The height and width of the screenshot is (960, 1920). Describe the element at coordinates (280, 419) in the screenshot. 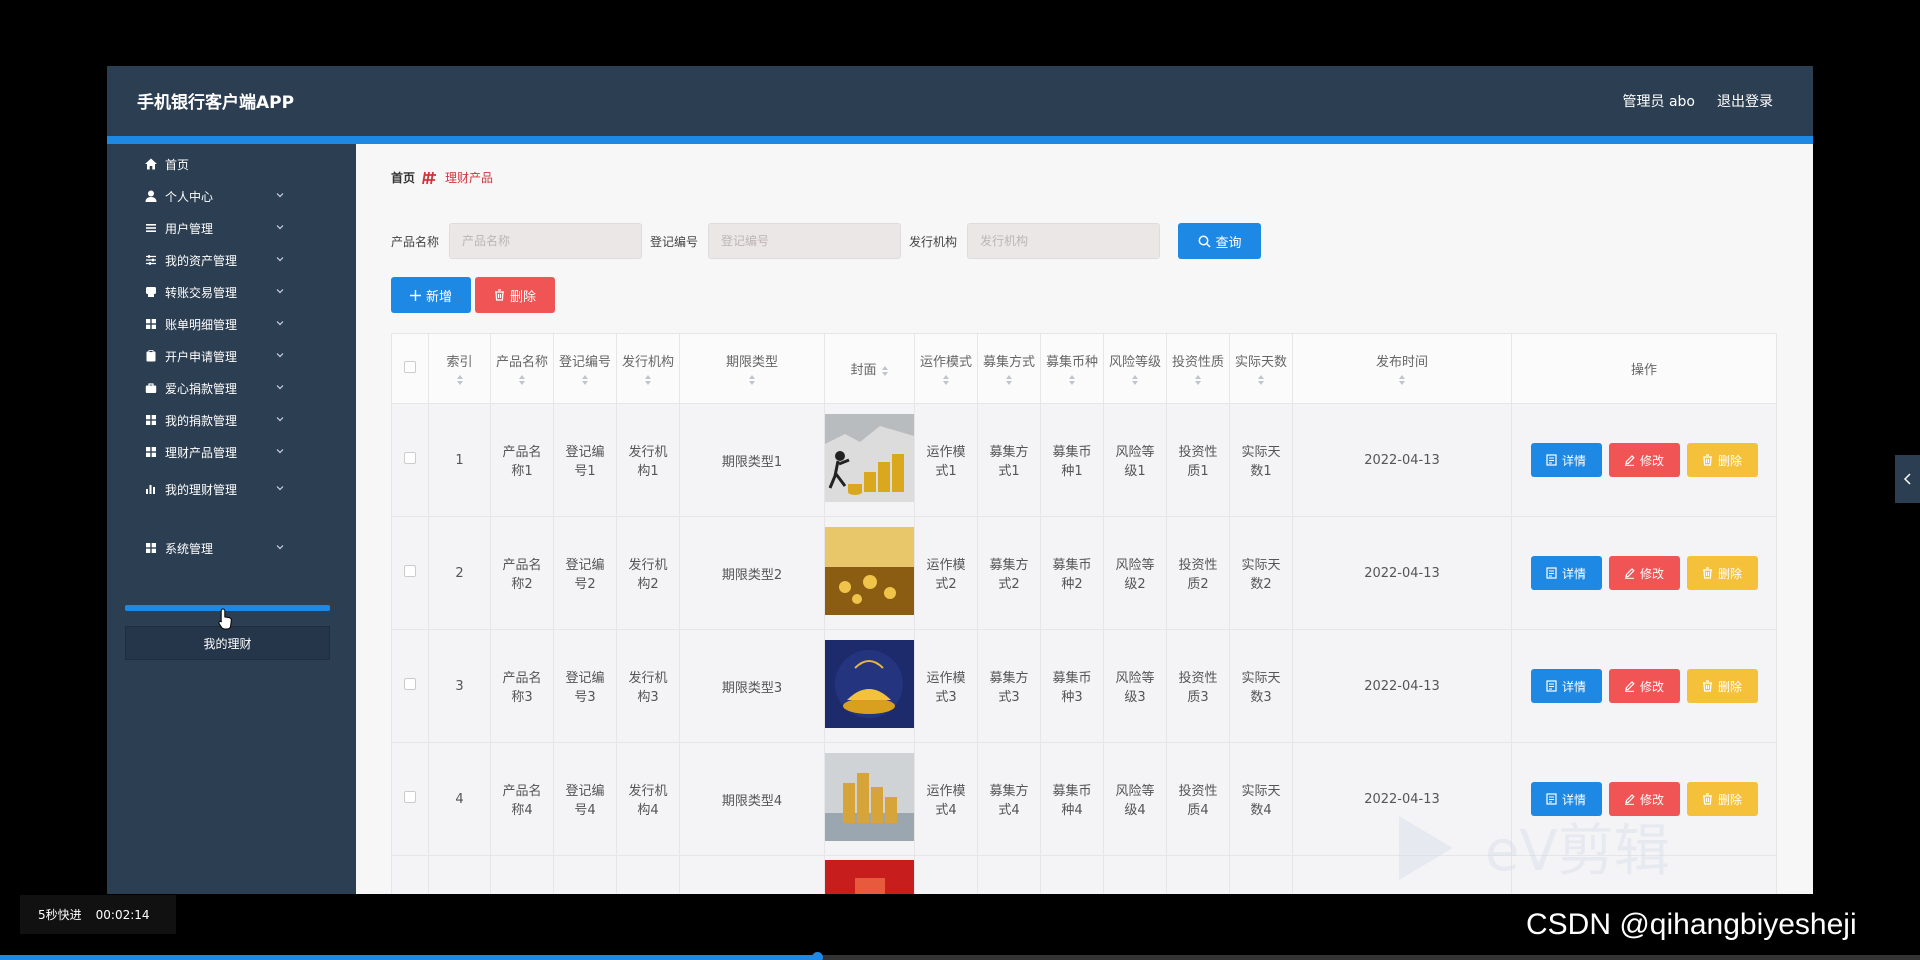

I see `chevron-down-icon` at that location.